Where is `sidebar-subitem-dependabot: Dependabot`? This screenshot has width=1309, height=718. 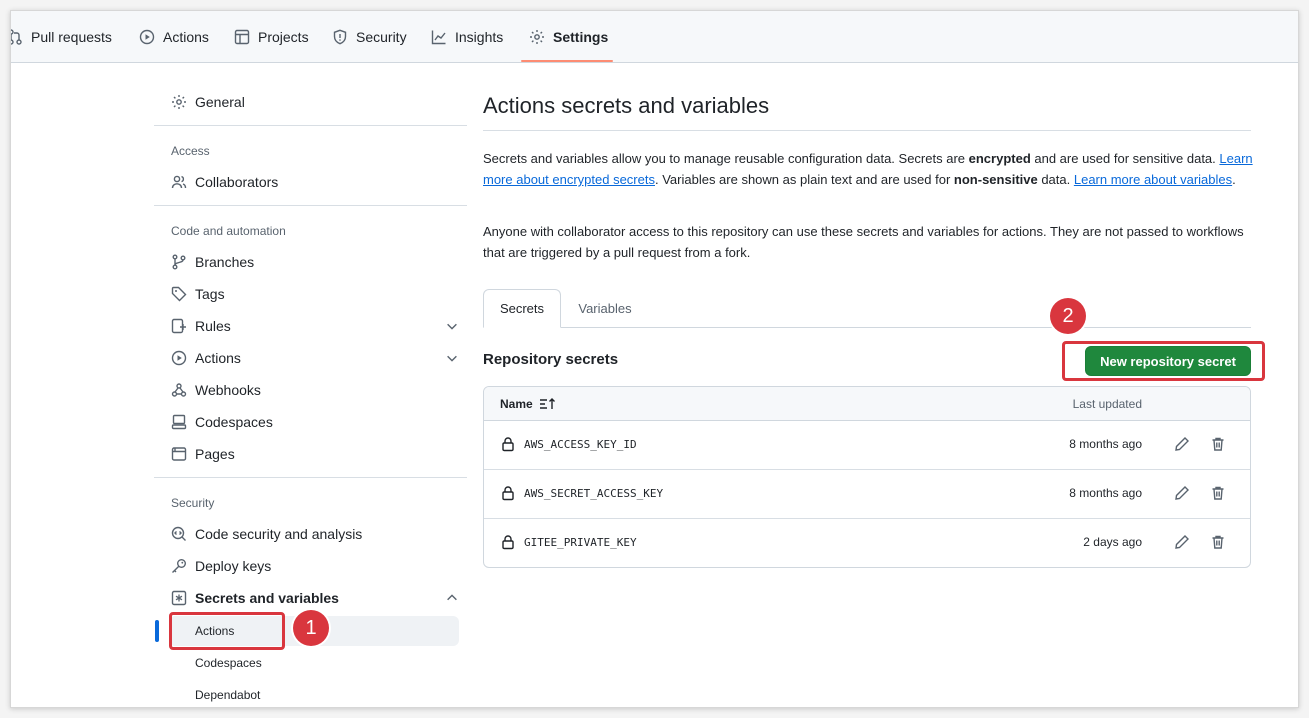 sidebar-subitem-dependabot: Dependabot is located at coordinates (314, 693).